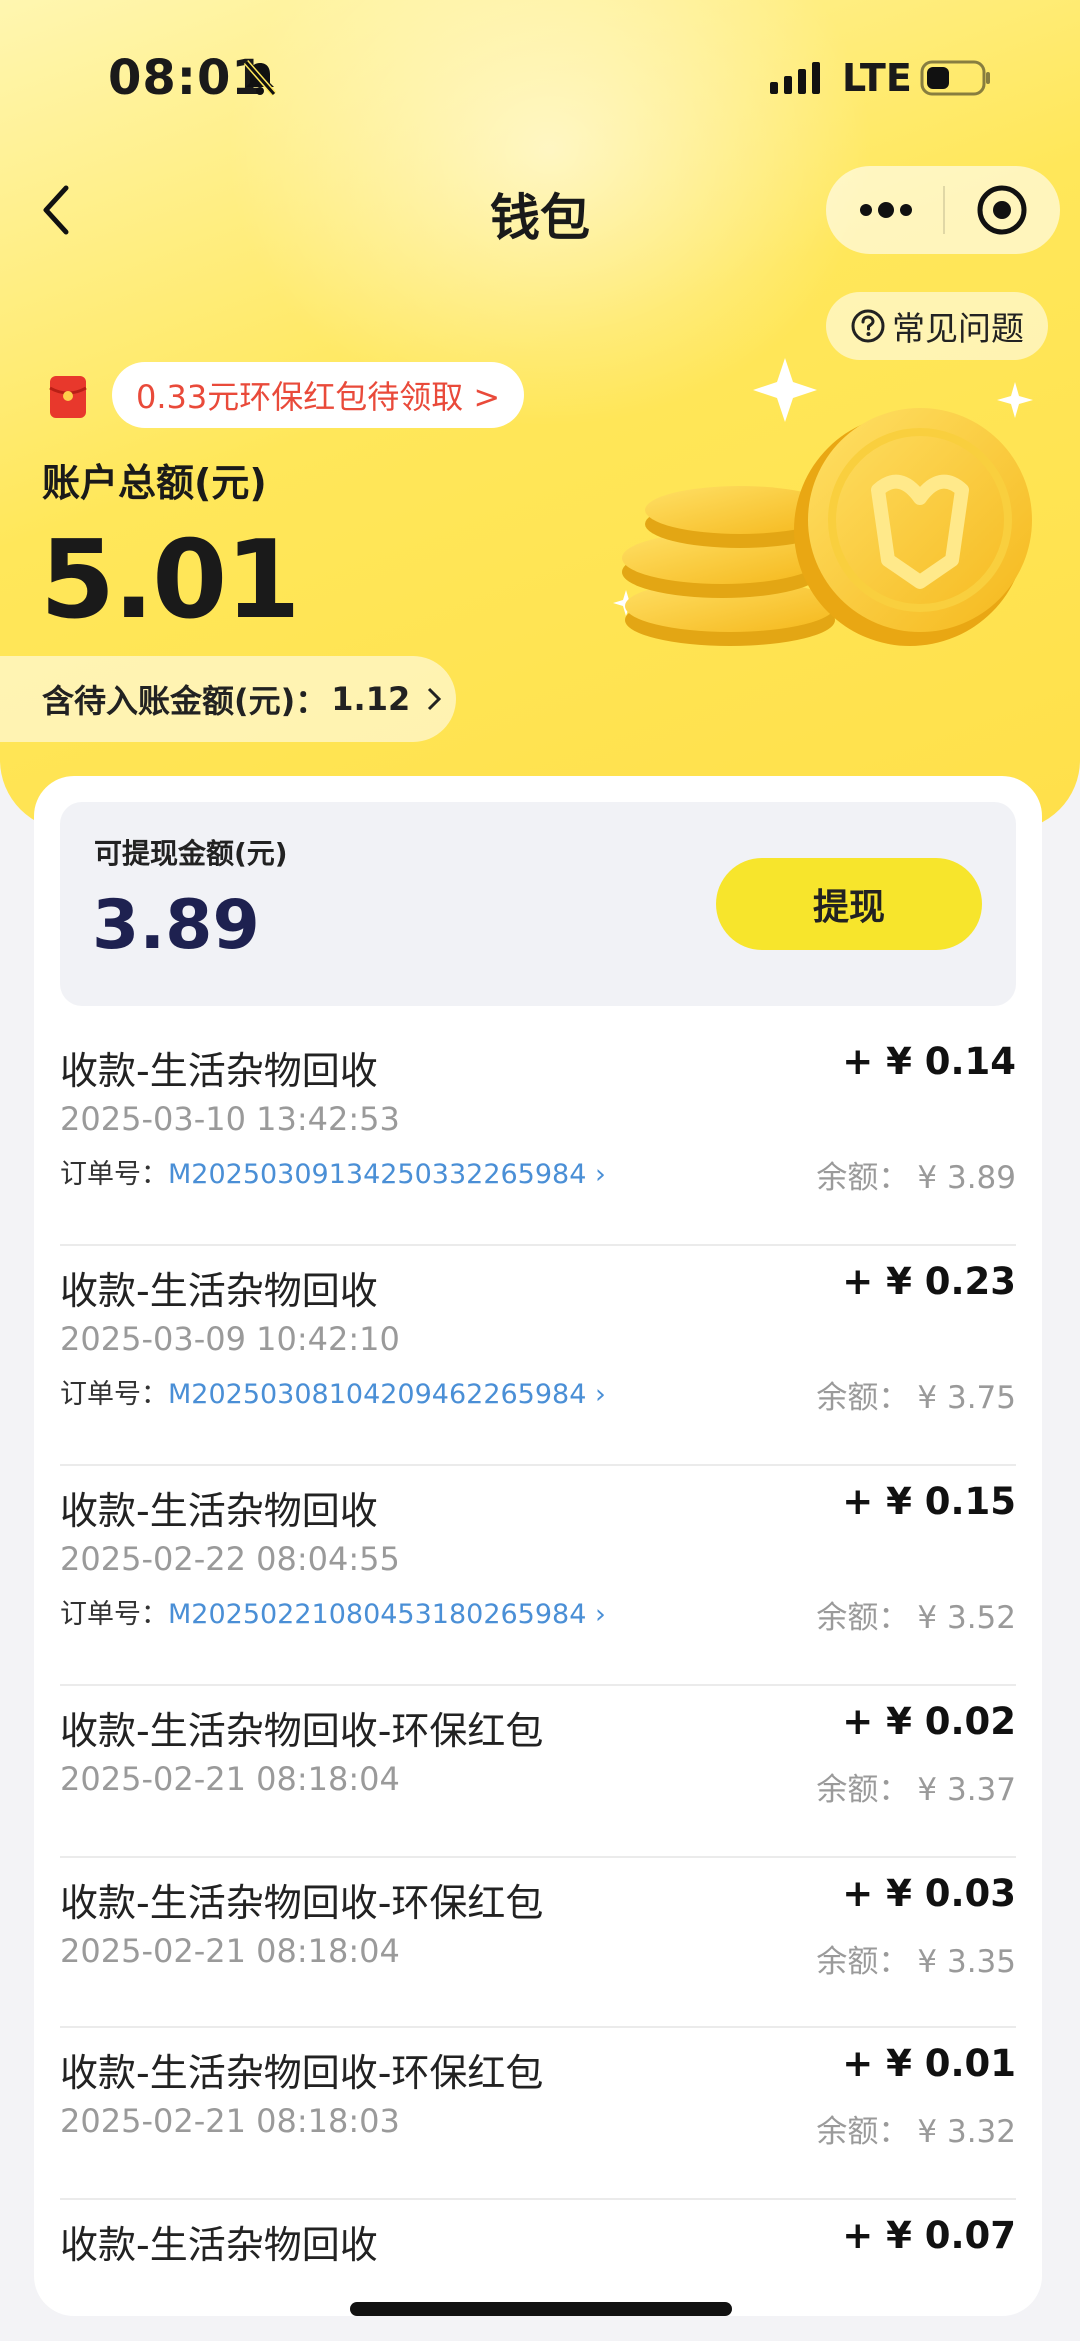 The height and width of the screenshot is (2341, 1080). I want to click on transaction-time: 2025-02-22 08:04:55, so click(230, 1559).